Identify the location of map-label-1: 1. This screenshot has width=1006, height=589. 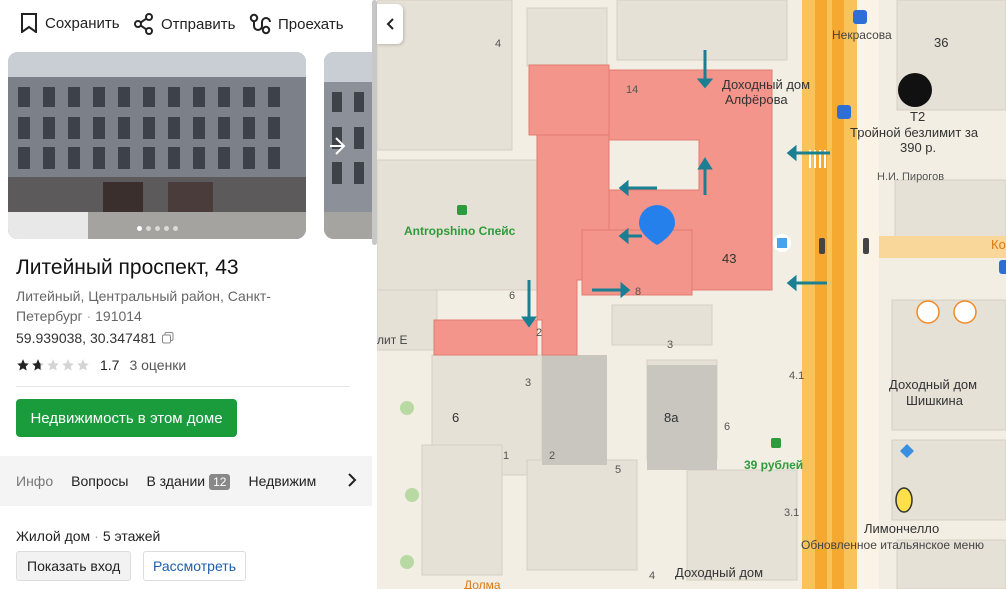
(506, 456).